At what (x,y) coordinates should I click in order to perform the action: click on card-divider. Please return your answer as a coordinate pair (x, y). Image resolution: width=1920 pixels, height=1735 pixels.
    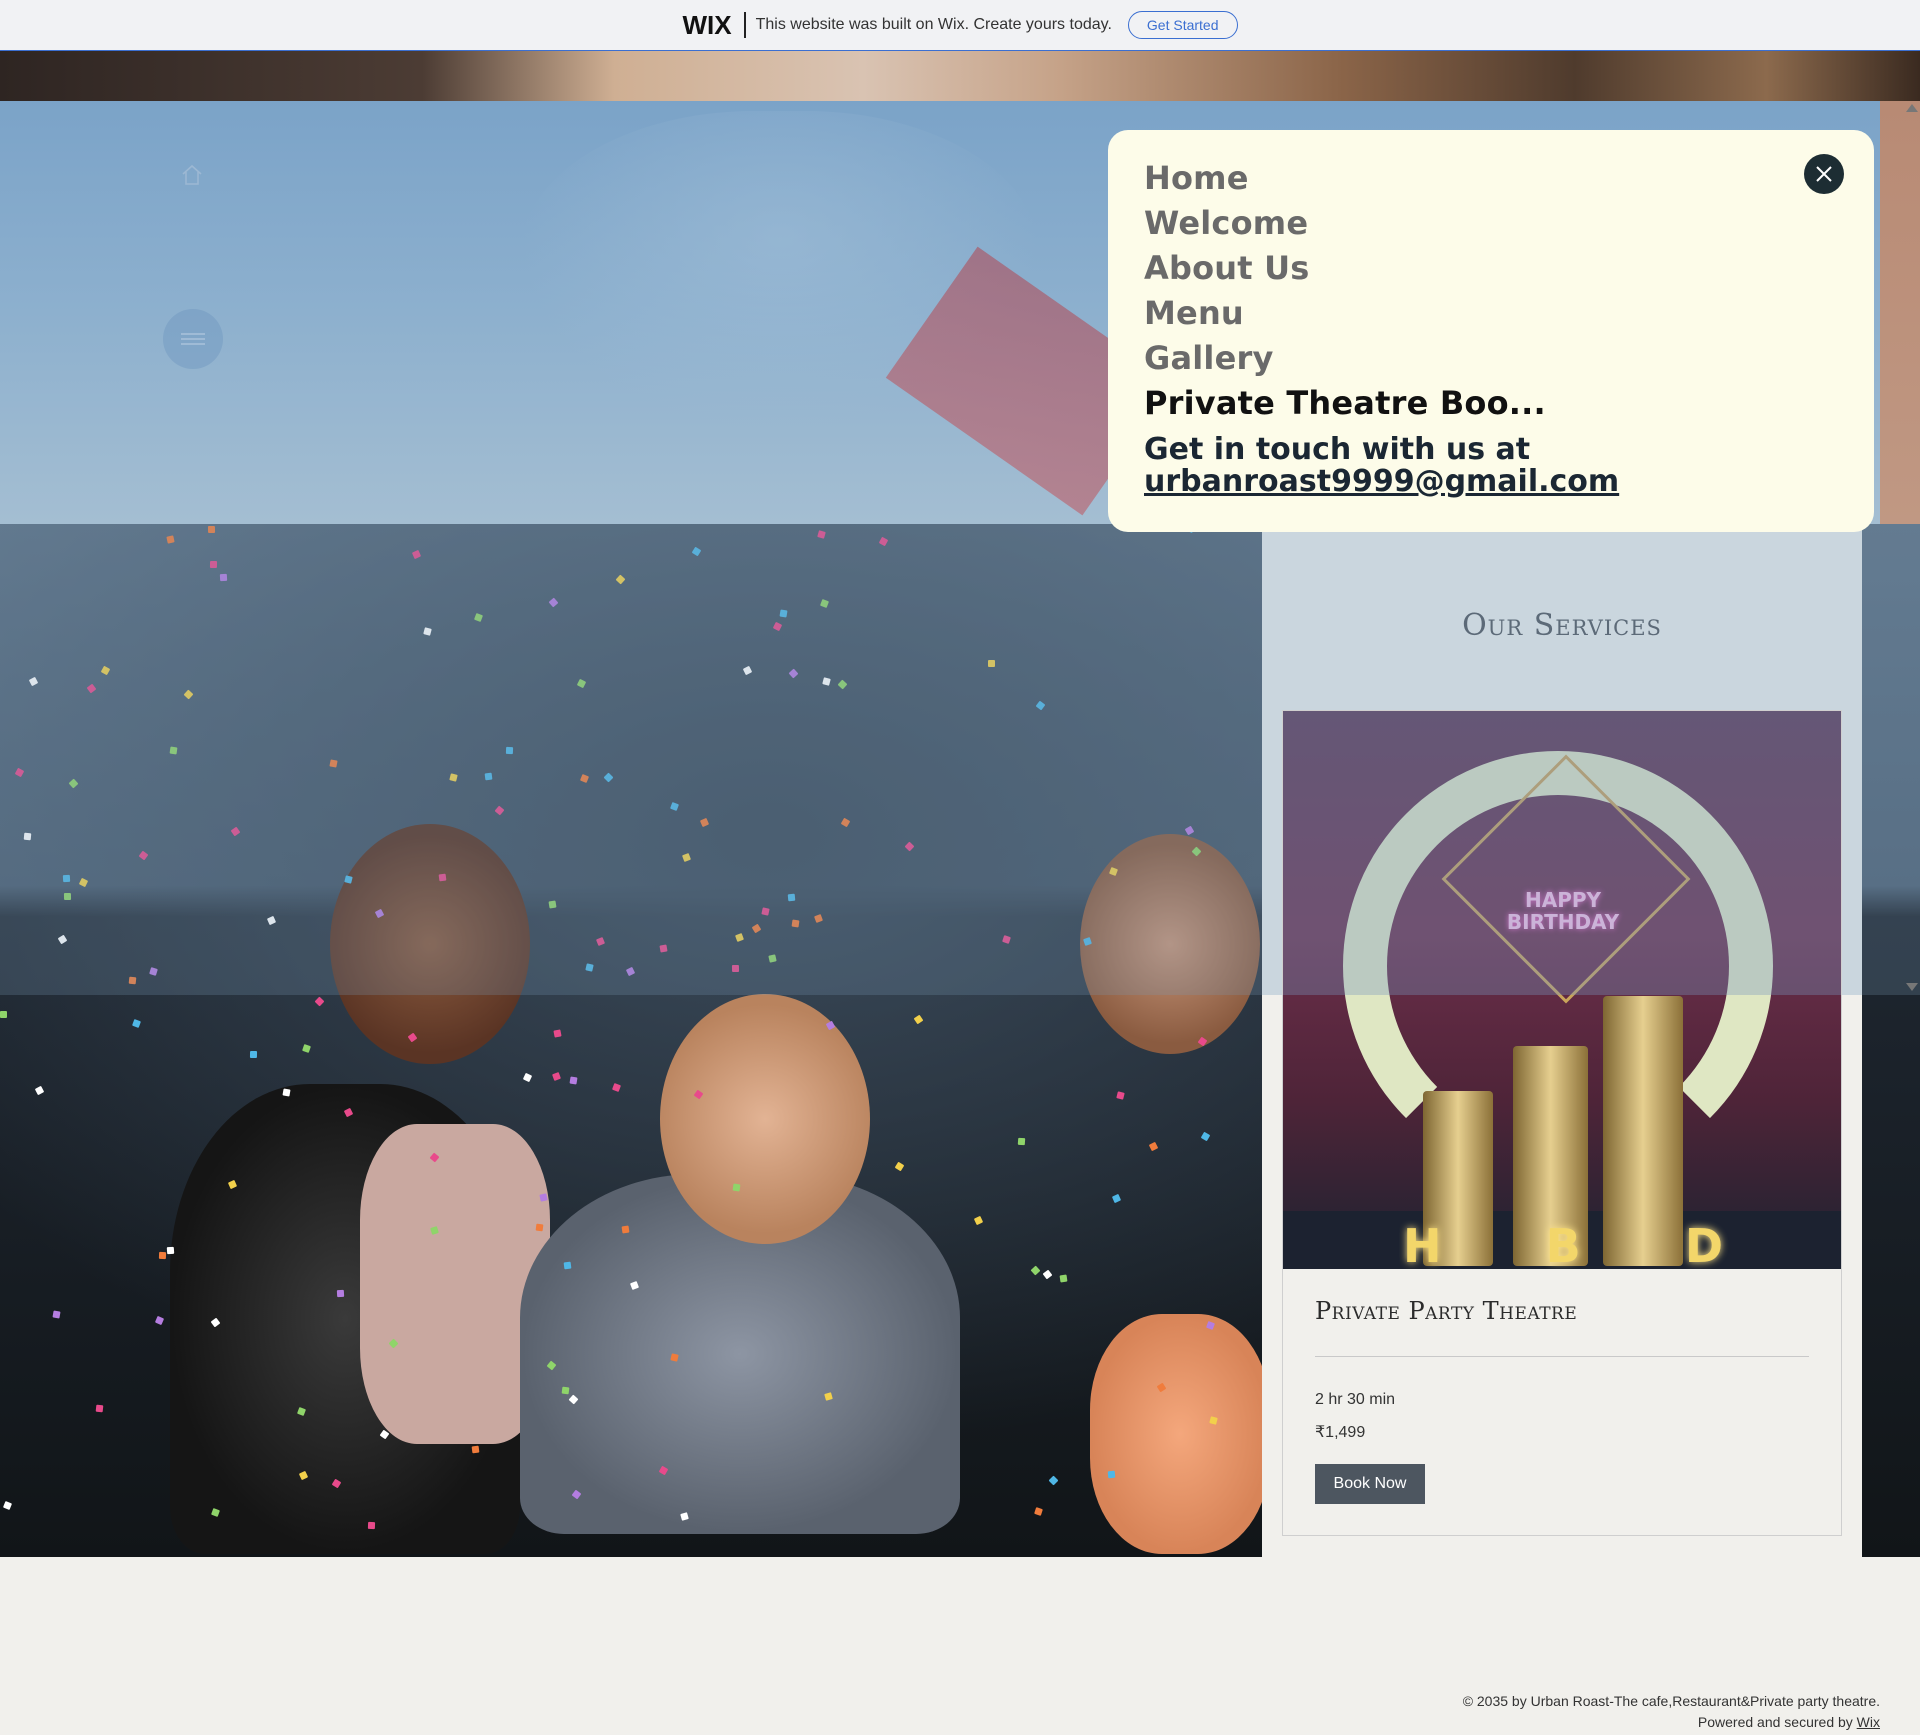
    Looking at the image, I should click on (1562, 1356).